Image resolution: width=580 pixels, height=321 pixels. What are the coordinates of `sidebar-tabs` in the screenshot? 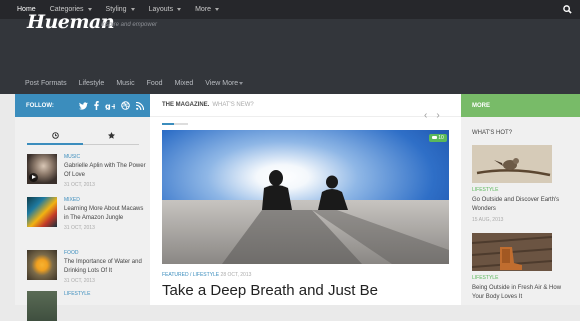 It's located at (90, 136).